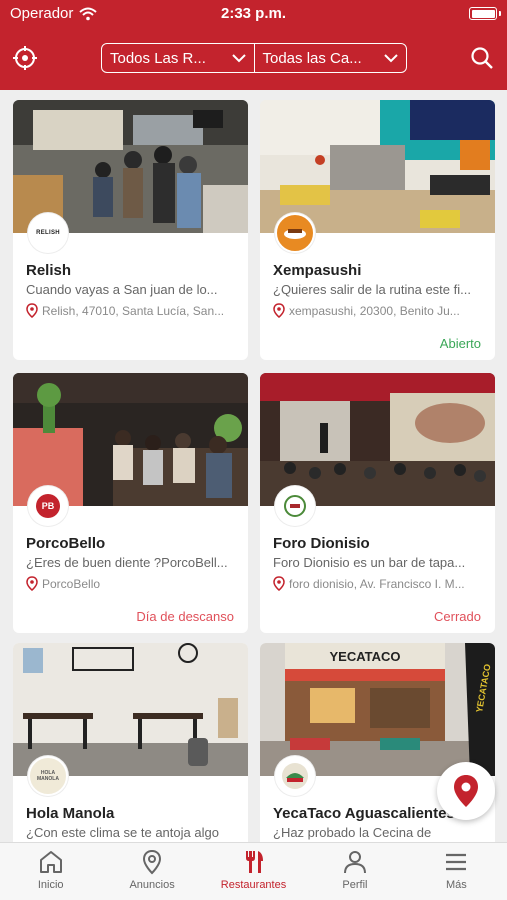 This screenshot has width=507, height=900. I want to click on status-bar: Operador 2:33 p.m., so click(253, 14).